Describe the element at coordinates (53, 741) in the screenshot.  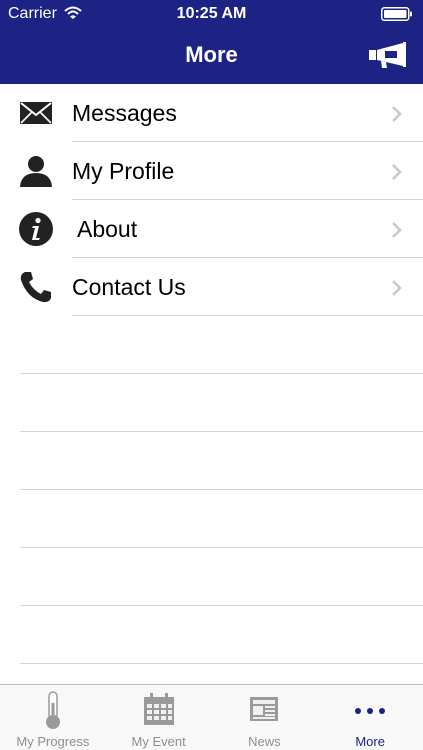
I see `tab-label: My Progress` at that location.